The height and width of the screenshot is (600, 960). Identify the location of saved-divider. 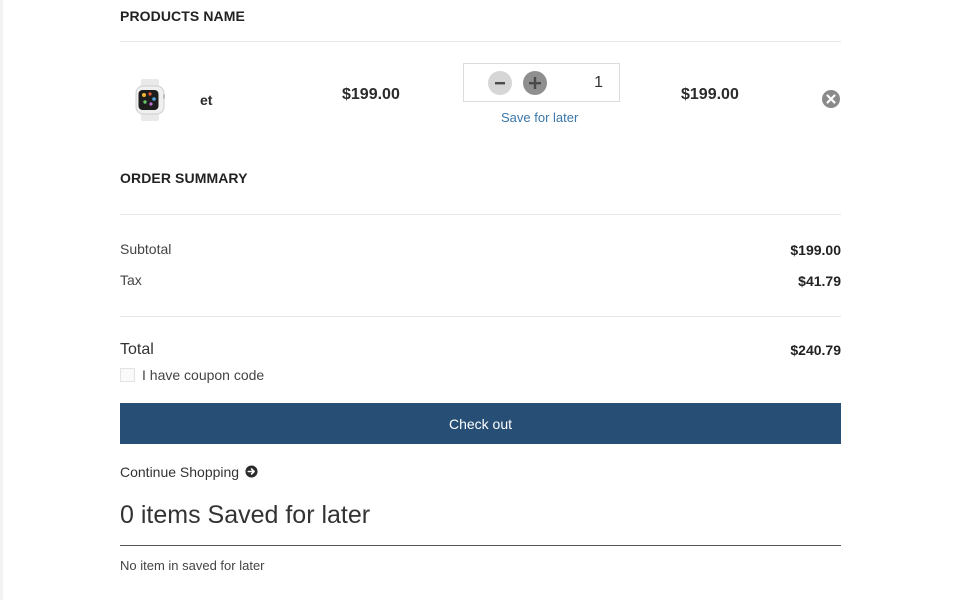
(480, 545).